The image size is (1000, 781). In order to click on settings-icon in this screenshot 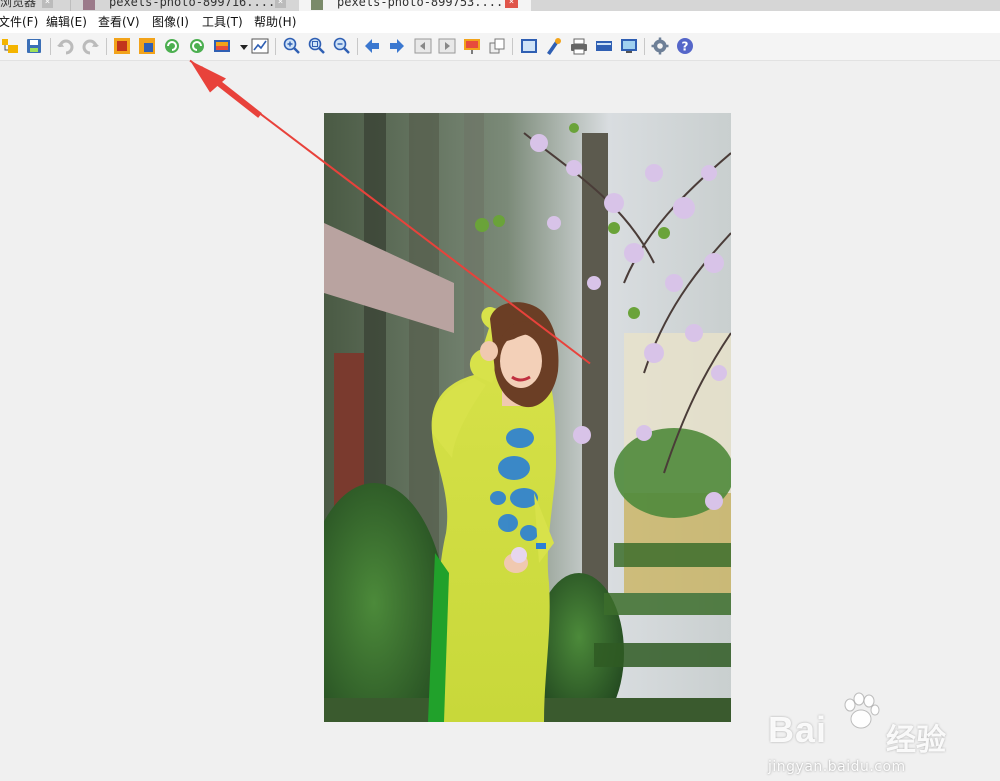, I will do `click(660, 46)`.